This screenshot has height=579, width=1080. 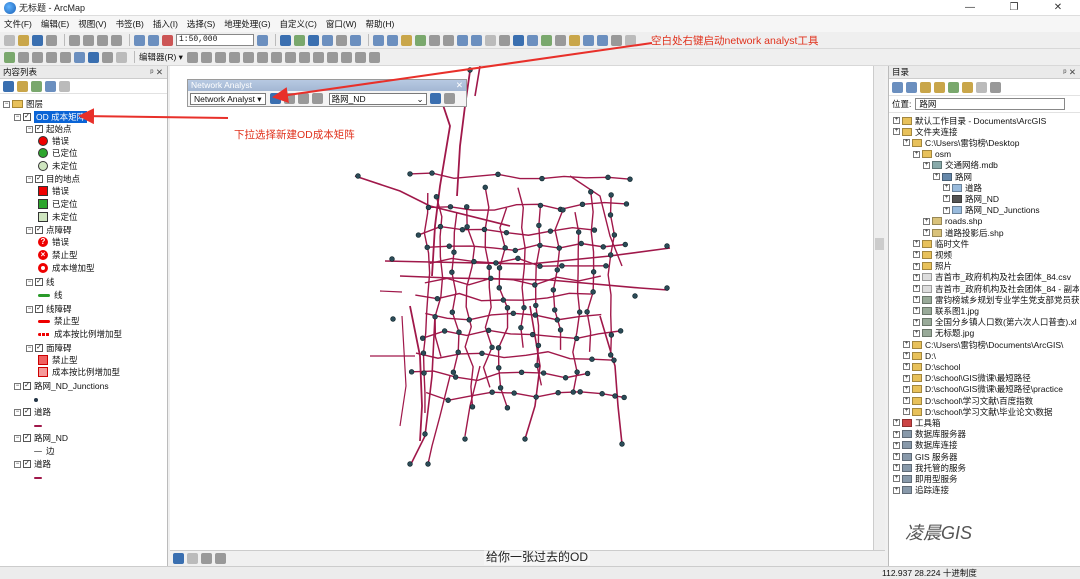 I want to click on catalog-item: + 即用型服务, so click(x=986, y=478).